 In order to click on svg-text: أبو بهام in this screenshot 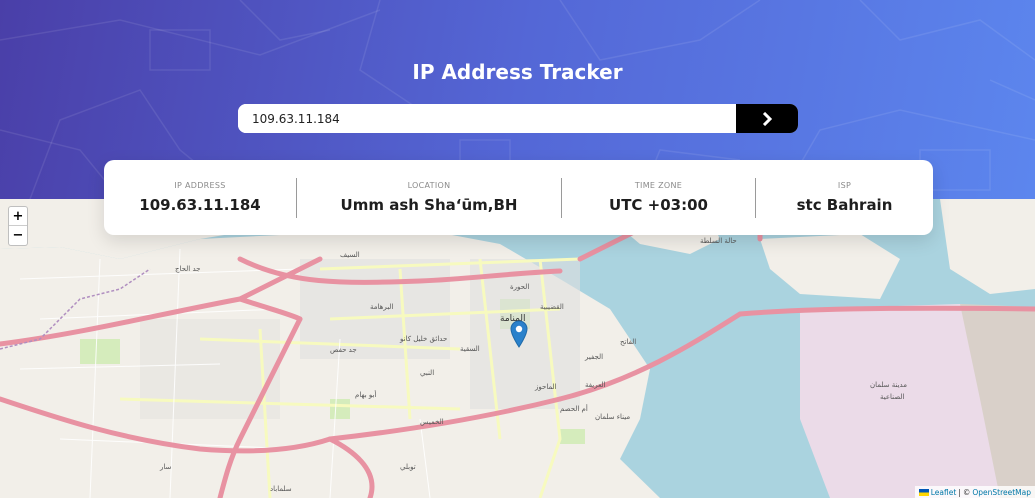, I will do `click(365, 394)`.